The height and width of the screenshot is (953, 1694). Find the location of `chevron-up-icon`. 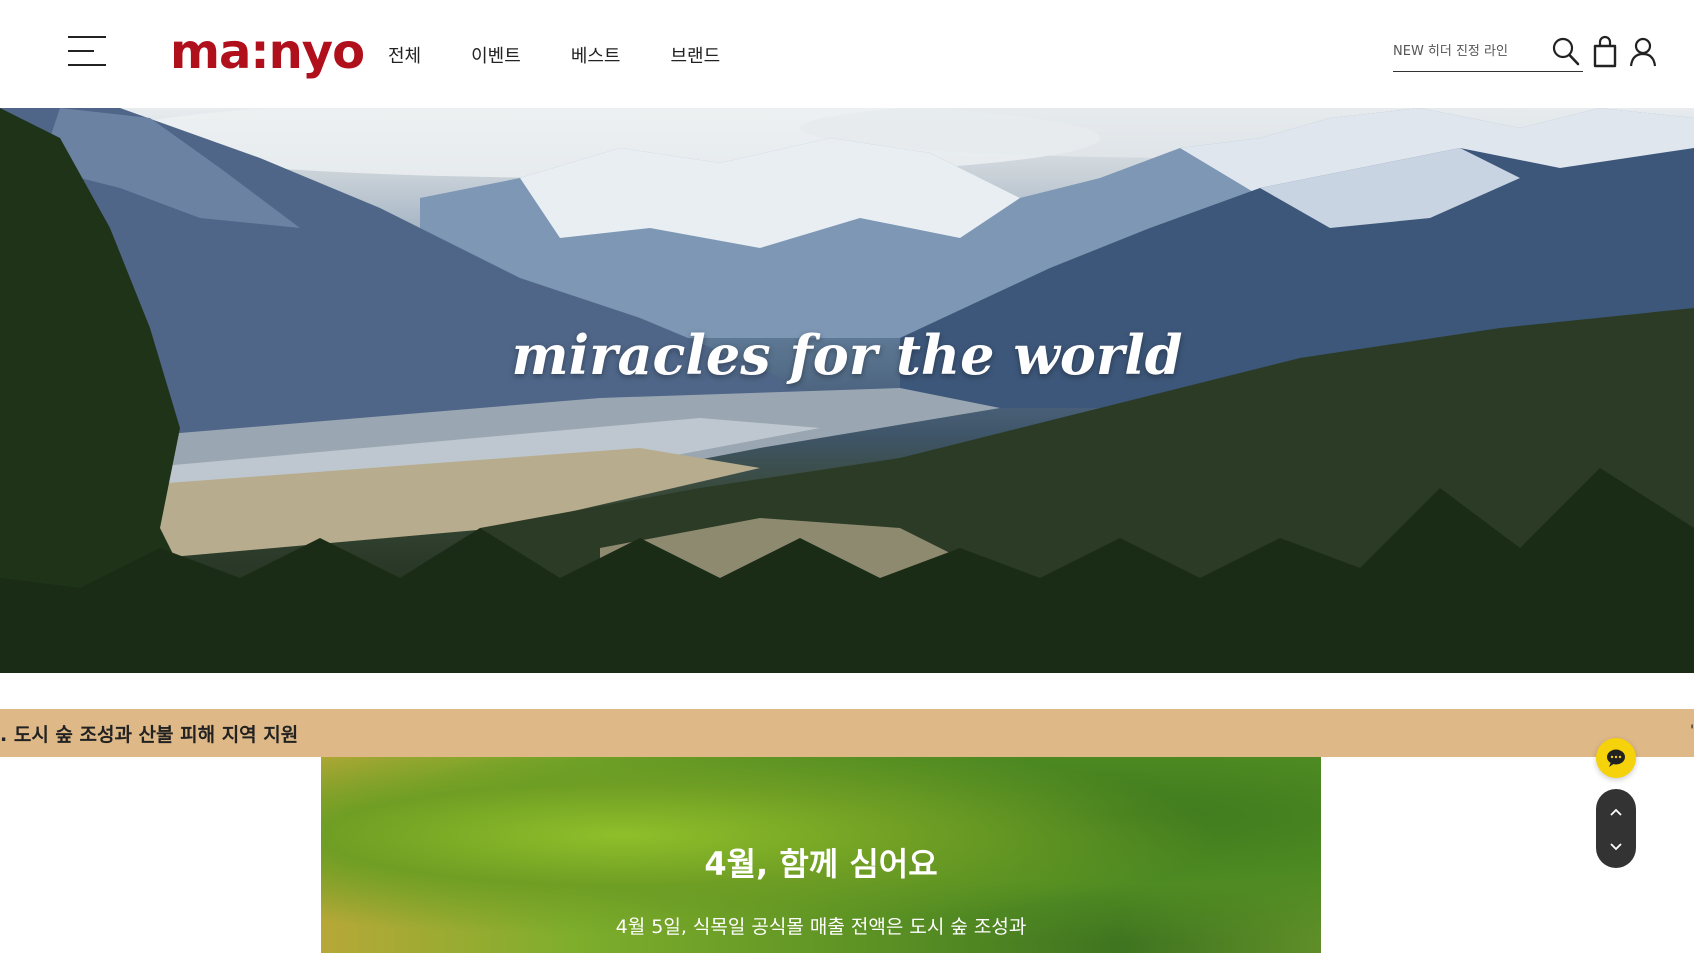

chevron-up-icon is located at coordinates (1616, 812).